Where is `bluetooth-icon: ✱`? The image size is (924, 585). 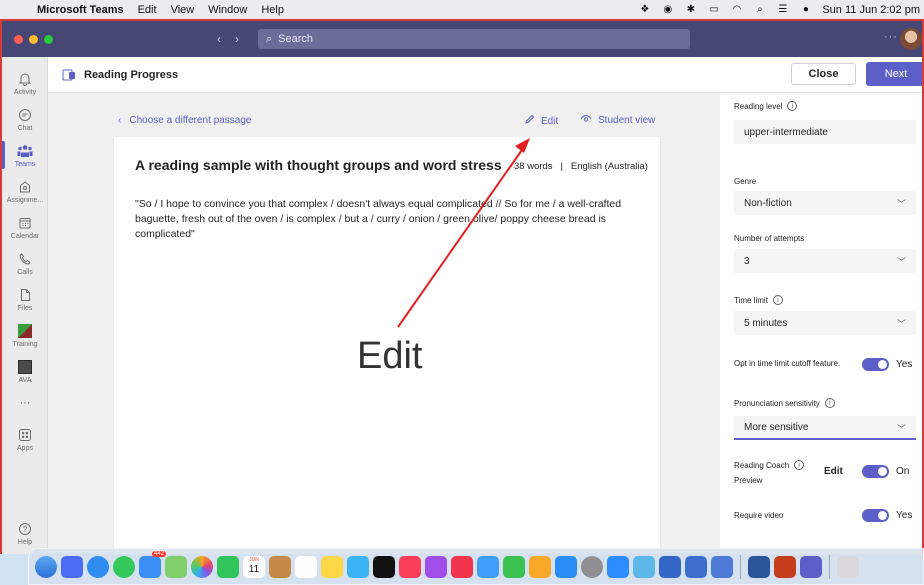
bluetooth-icon: ✱ is located at coordinates (690, 9).